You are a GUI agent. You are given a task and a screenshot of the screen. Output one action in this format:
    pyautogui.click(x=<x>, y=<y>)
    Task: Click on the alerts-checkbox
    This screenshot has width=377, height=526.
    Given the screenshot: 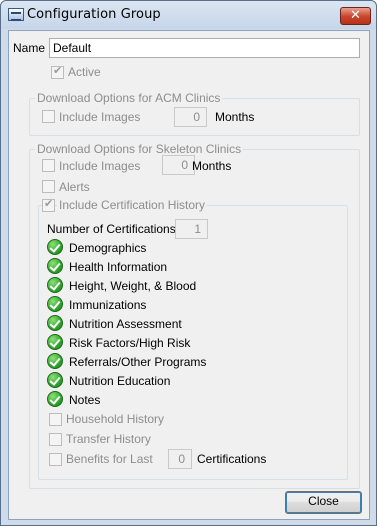 What is the action you would take?
    pyautogui.click(x=48, y=186)
    